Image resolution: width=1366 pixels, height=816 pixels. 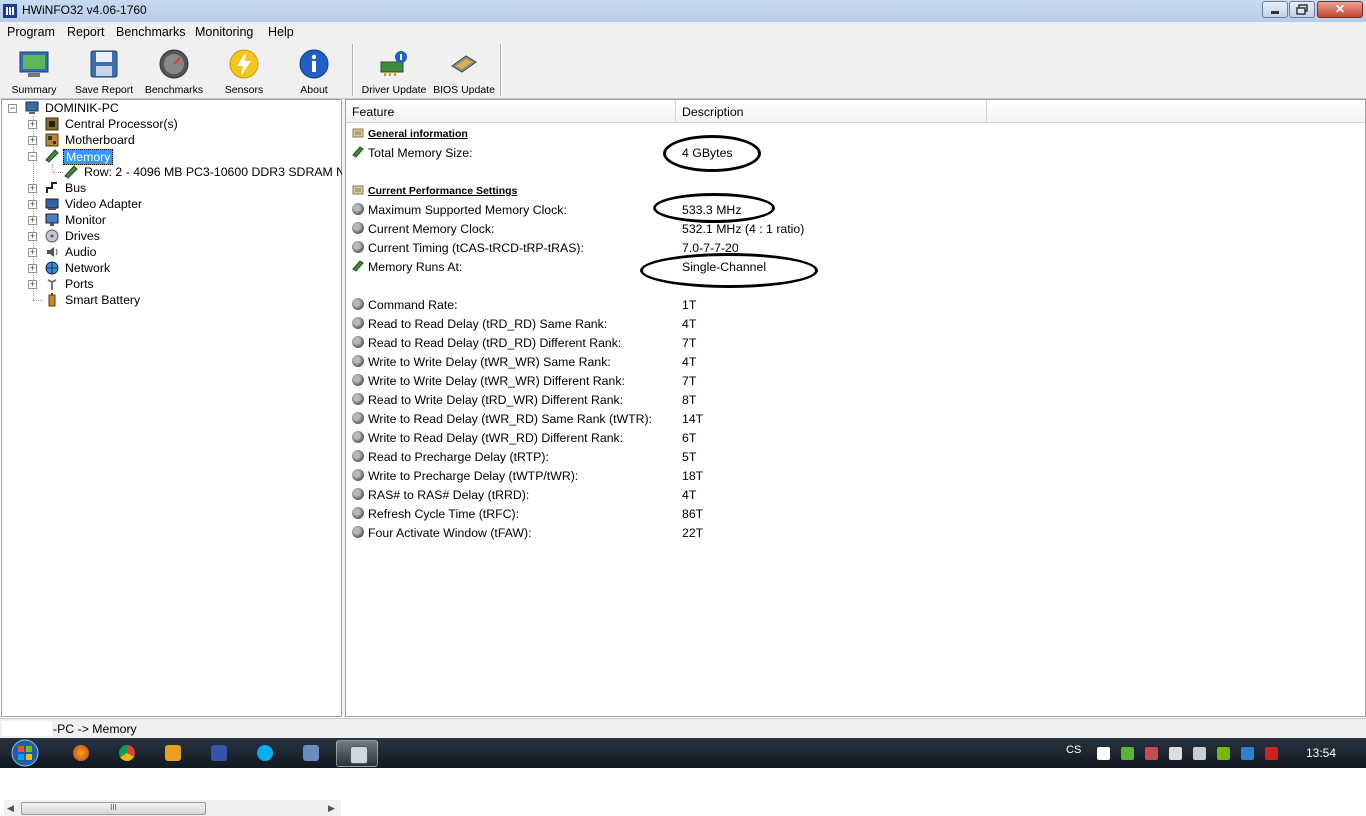 What do you see at coordinates (743, 229) in the screenshot?
I see `description-cell: 532.1 MHz (4 : 1 ratio)` at bounding box center [743, 229].